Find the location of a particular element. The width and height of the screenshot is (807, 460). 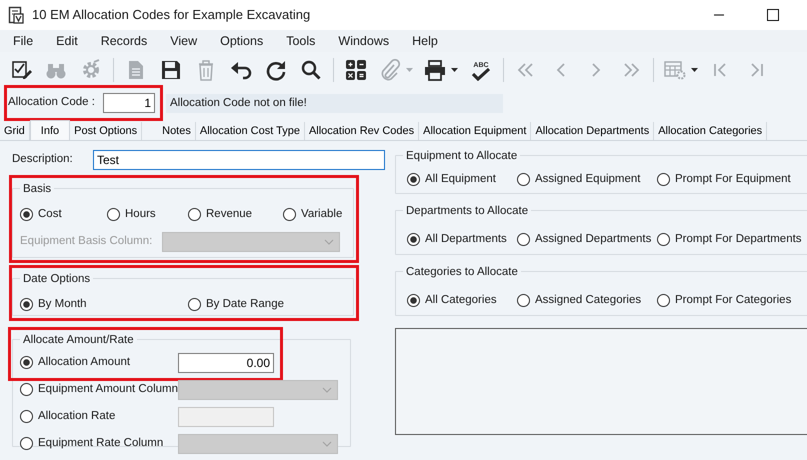

menu-item: Options is located at coordinates (240, 41).